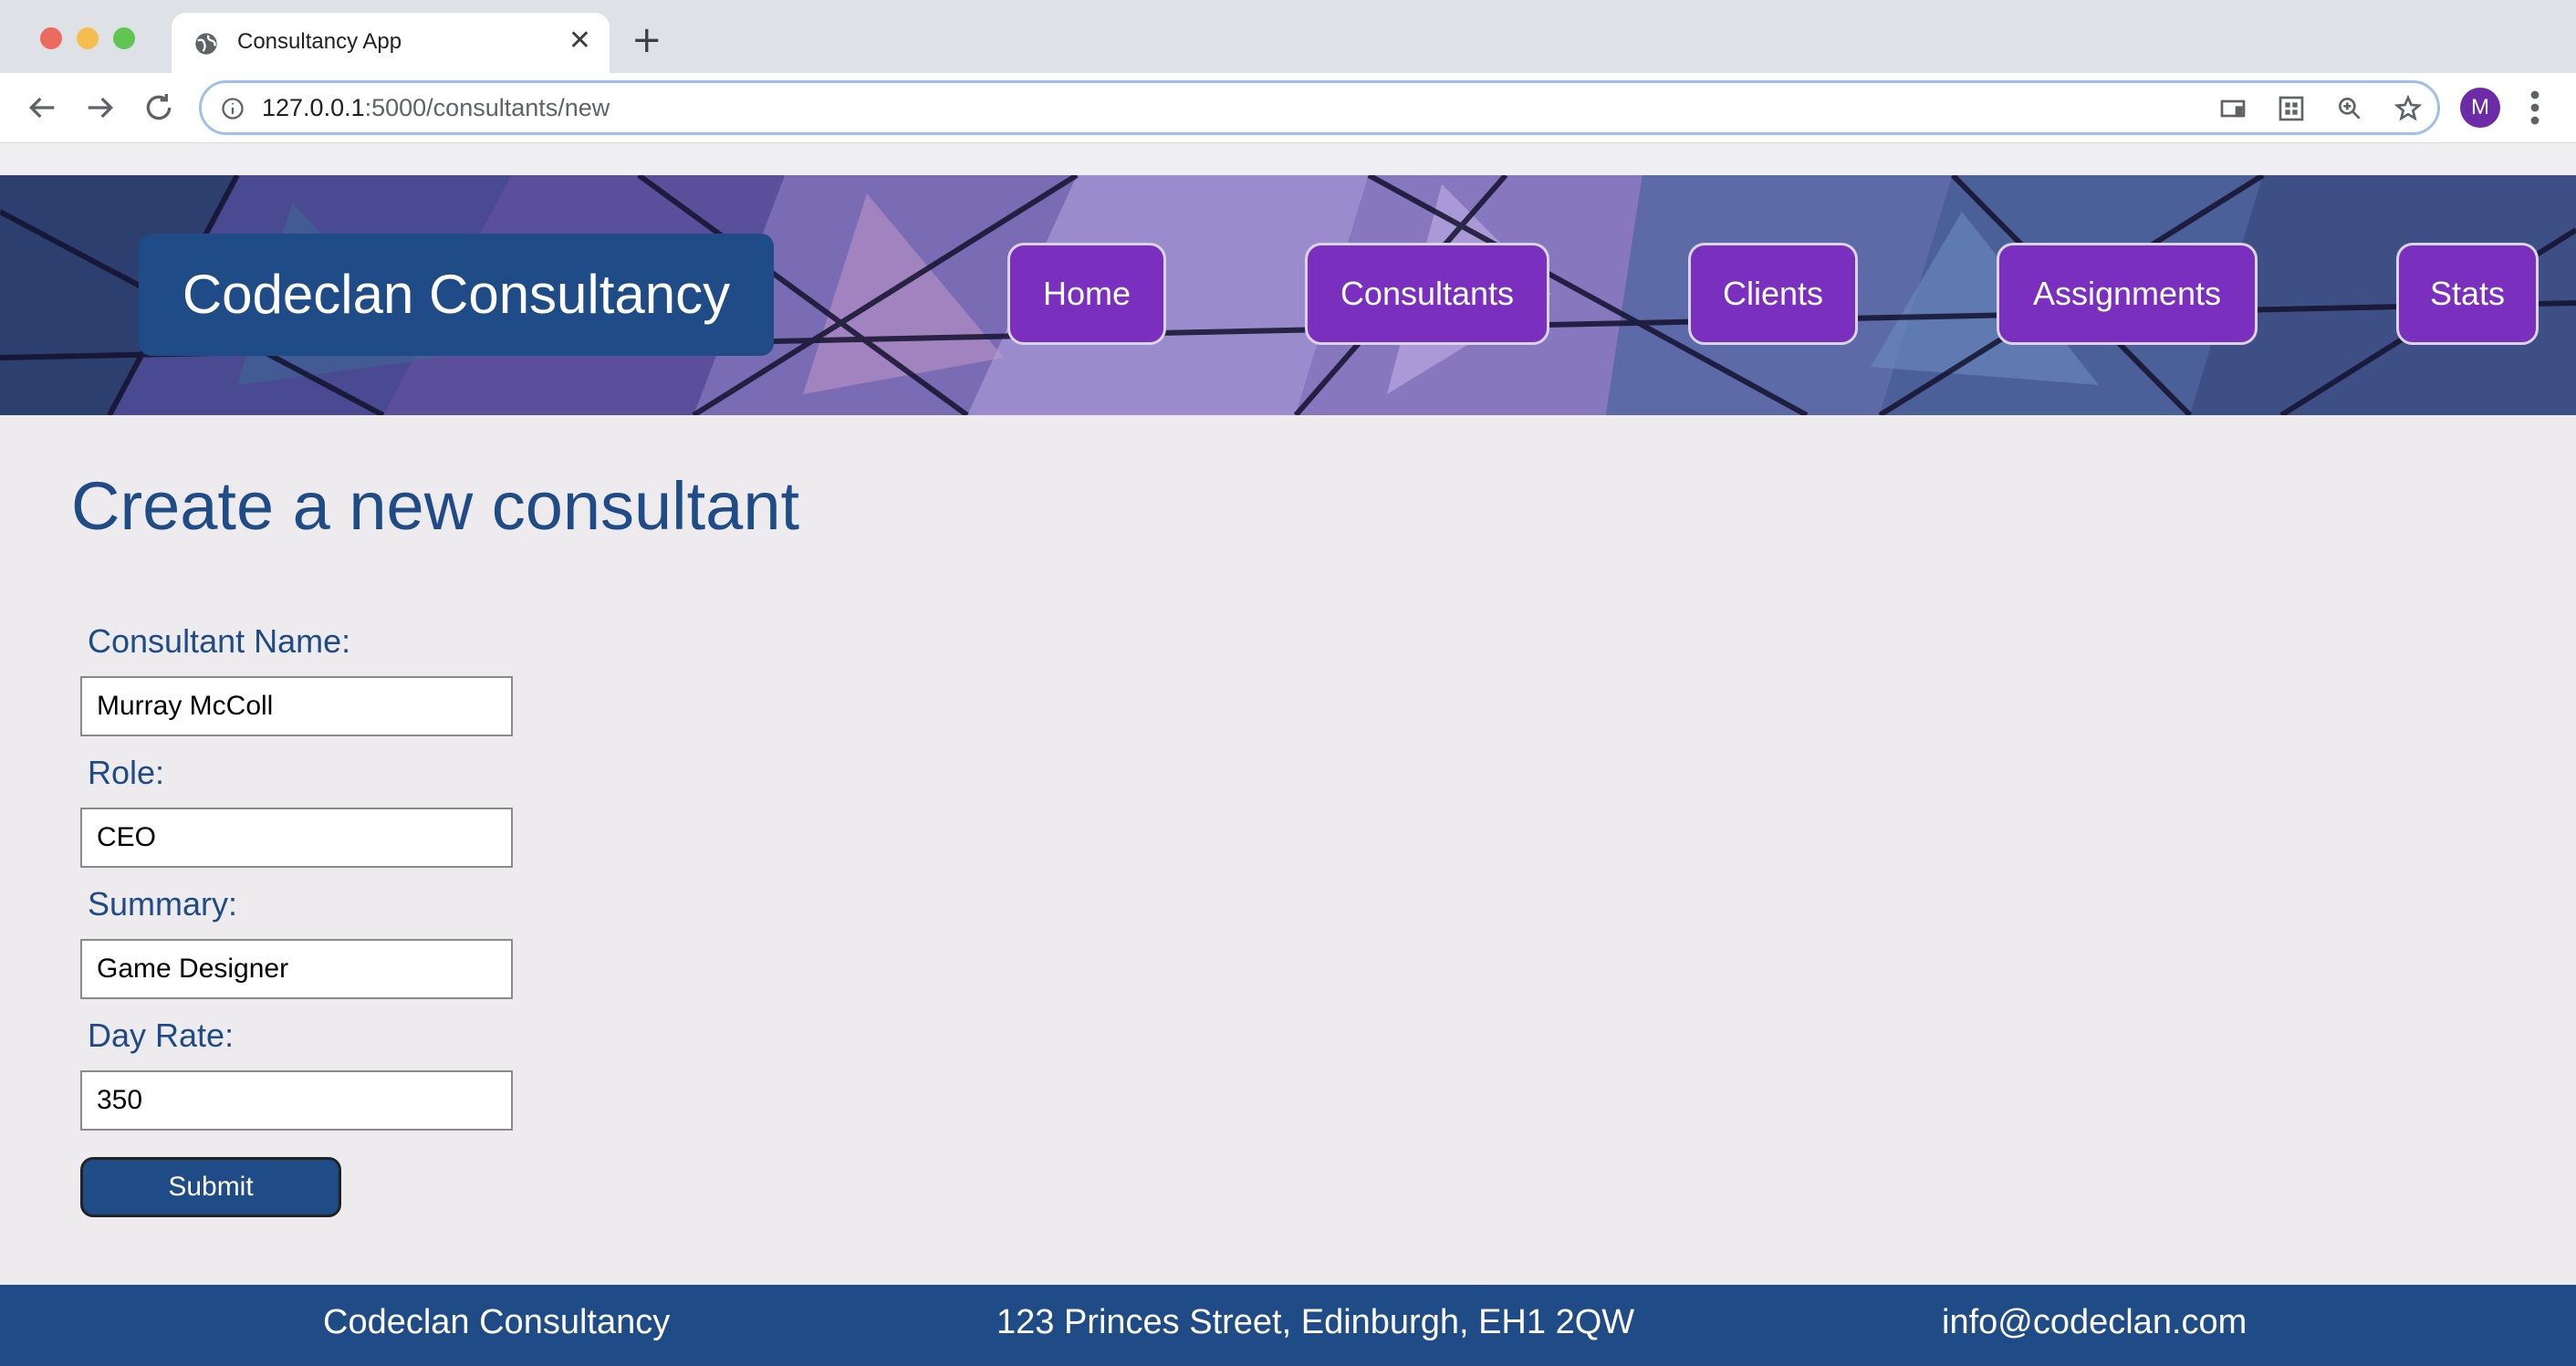  What do you see at coordinates (2480, 108) in the screenshot?
I see `profile-avatar: M` at bounding box center [2480, 108].